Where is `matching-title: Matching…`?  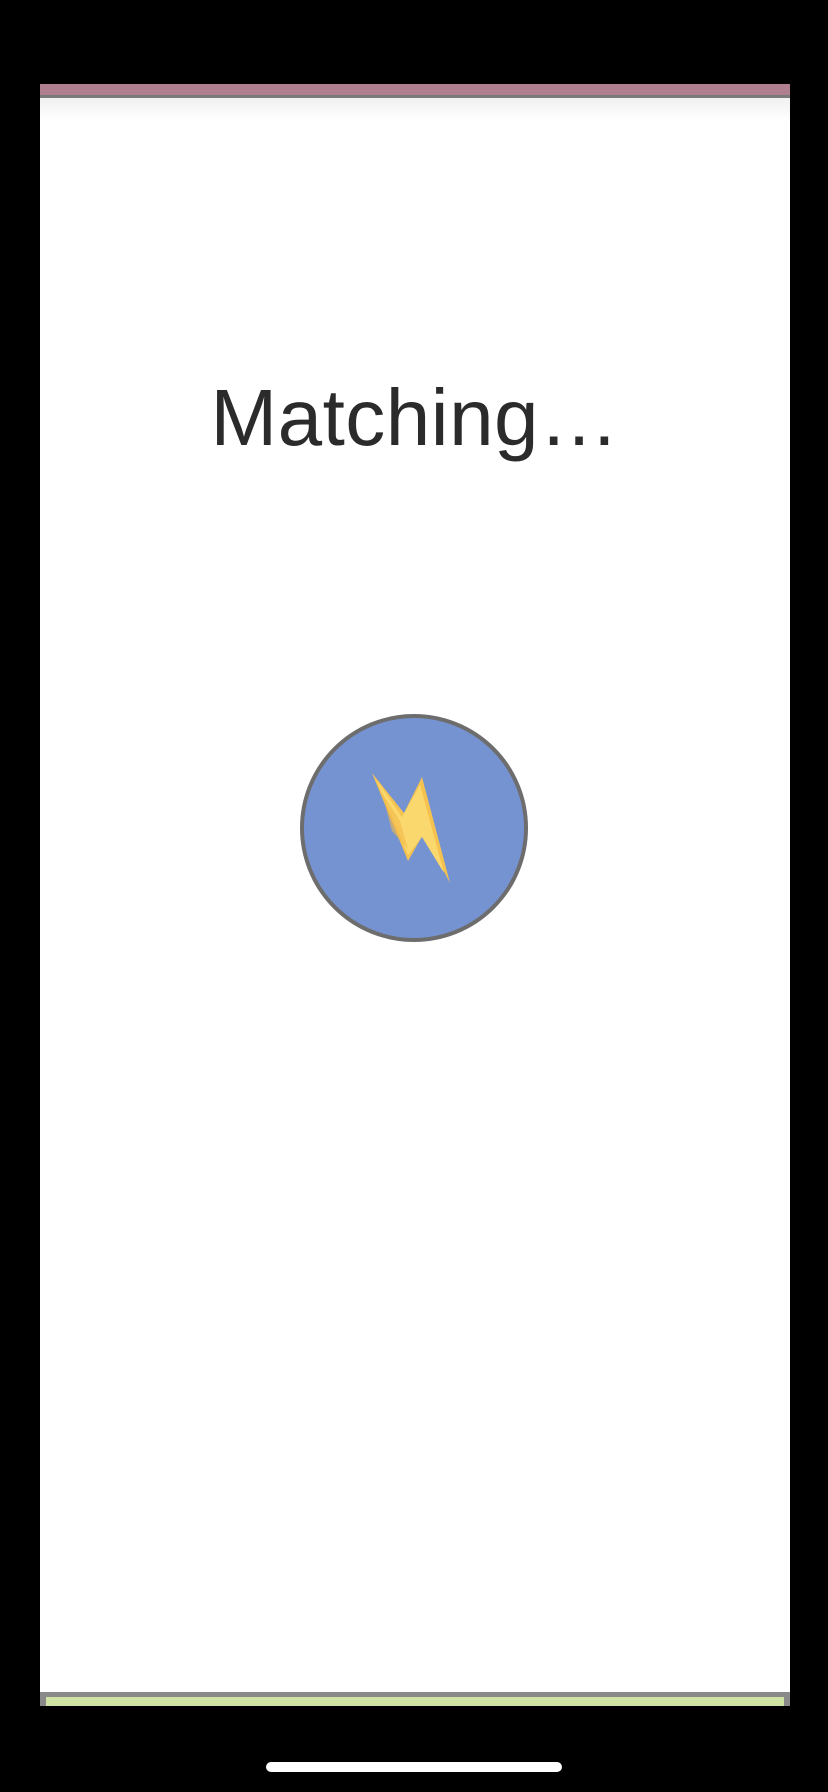
matching-title: Matching… is located at coordinates (415, 417).